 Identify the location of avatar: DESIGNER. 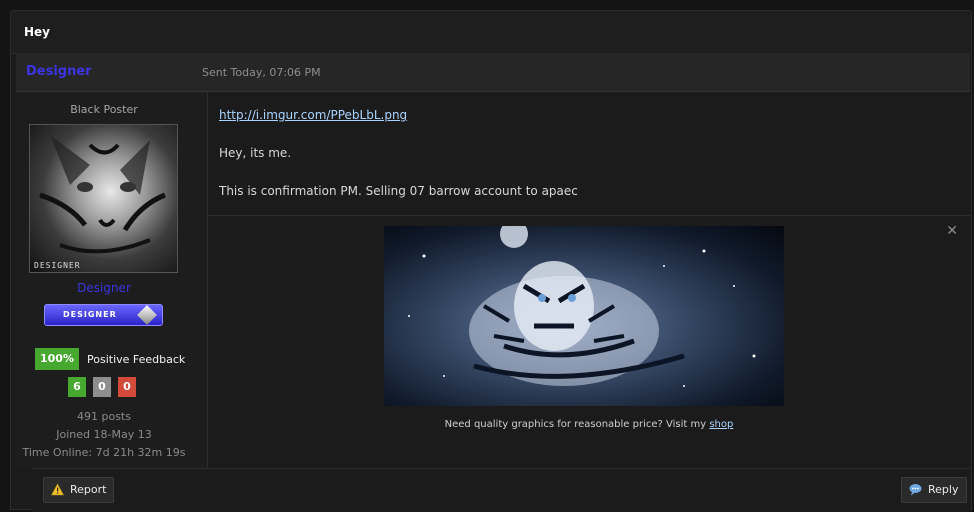
(103, 198).